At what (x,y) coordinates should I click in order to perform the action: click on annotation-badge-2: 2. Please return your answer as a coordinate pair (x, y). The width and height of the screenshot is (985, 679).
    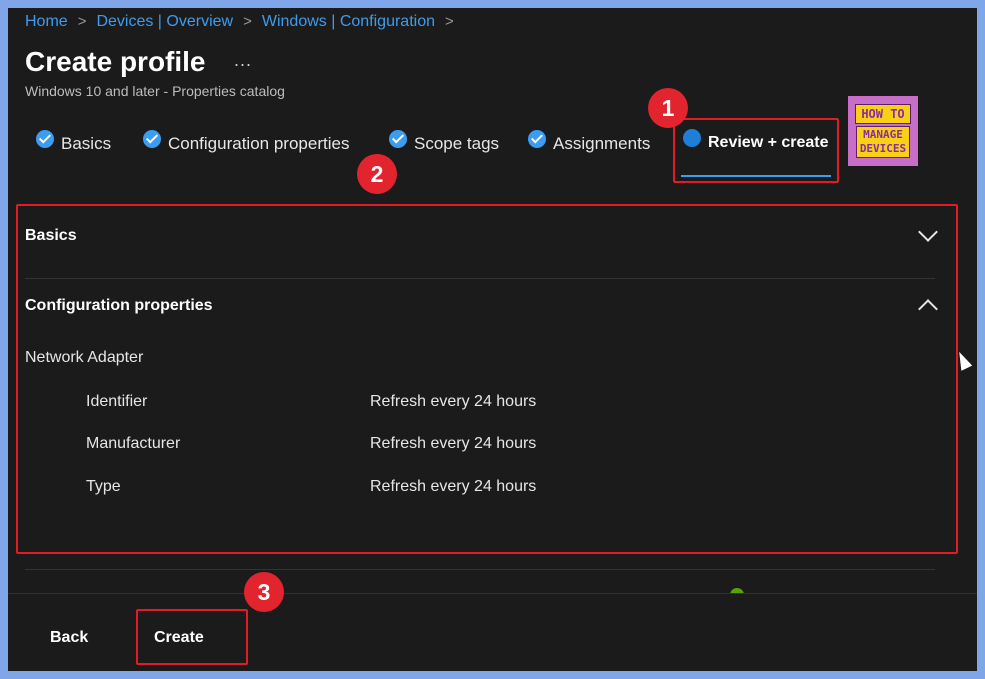
    Looking at the image, I should click on (377, 174).